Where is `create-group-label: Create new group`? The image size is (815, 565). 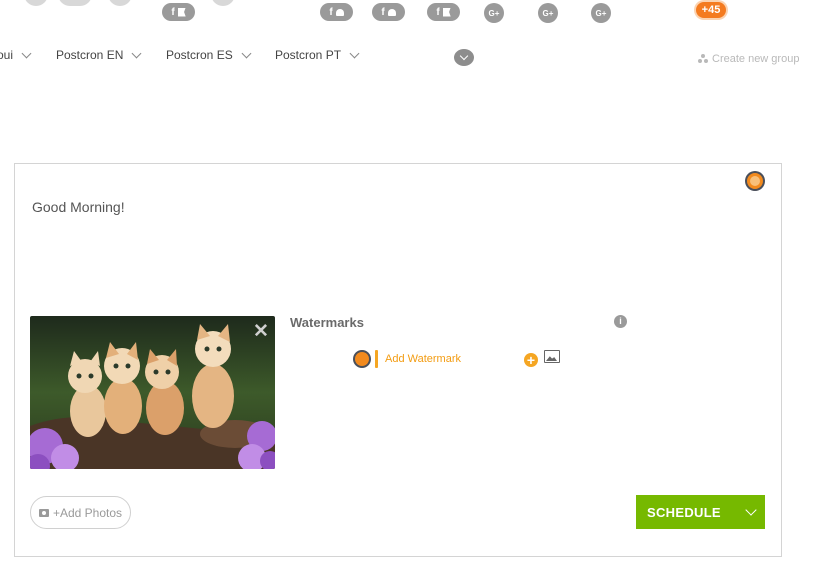
create-group-label: Create new group is located at coordinates (756, 59).